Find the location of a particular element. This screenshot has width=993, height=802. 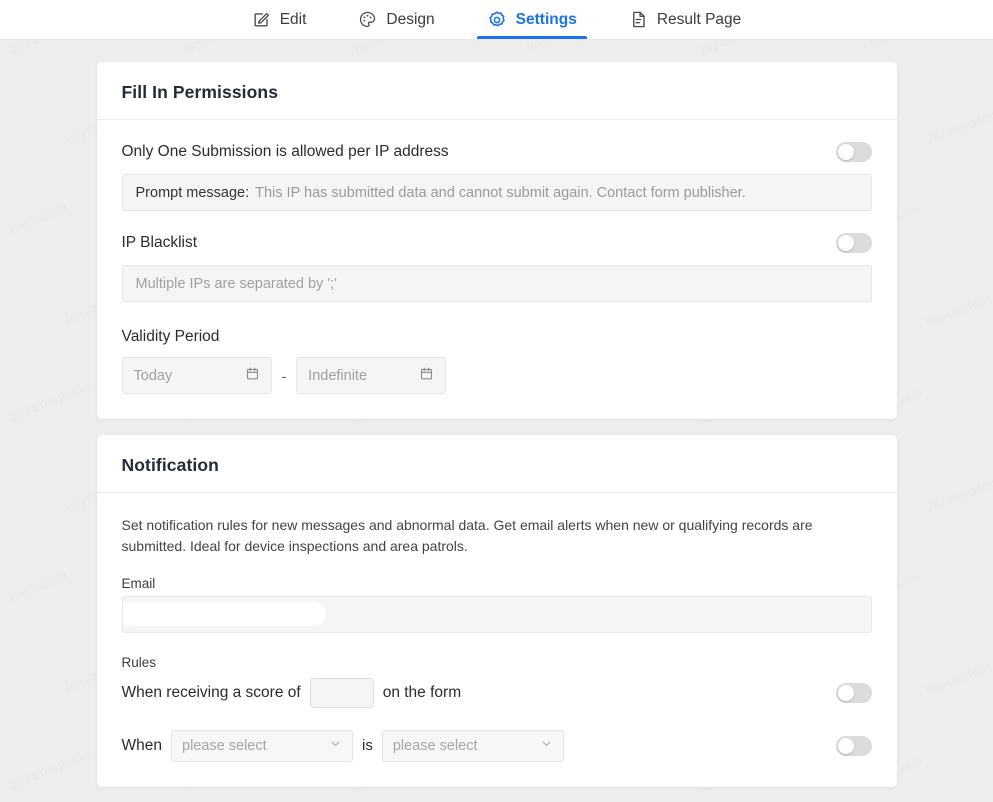

score-rule-toggle is located at coordinates (853, 692).